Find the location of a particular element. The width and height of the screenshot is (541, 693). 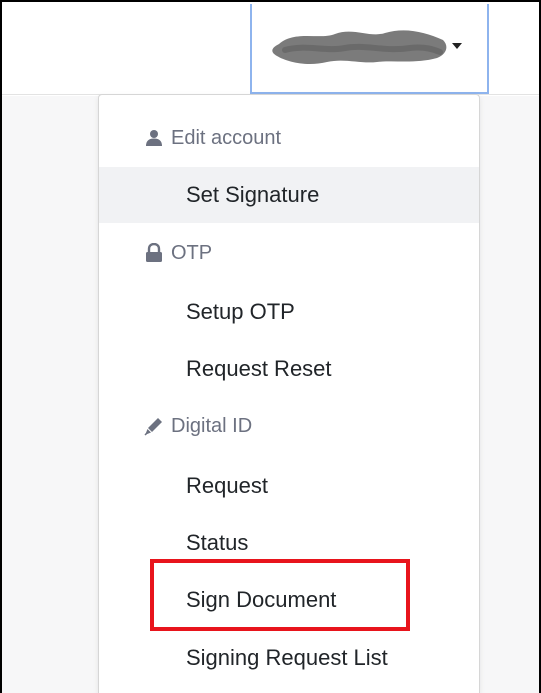

section-header-label: OTP is located at coordinates (192, 252).